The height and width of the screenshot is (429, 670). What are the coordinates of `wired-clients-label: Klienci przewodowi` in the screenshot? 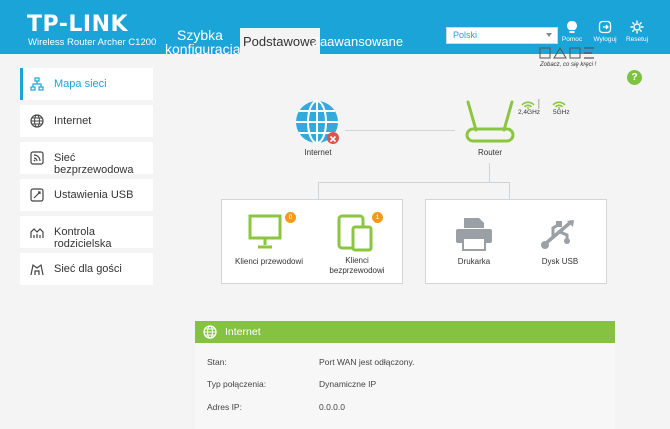 It's located at (269, 261).